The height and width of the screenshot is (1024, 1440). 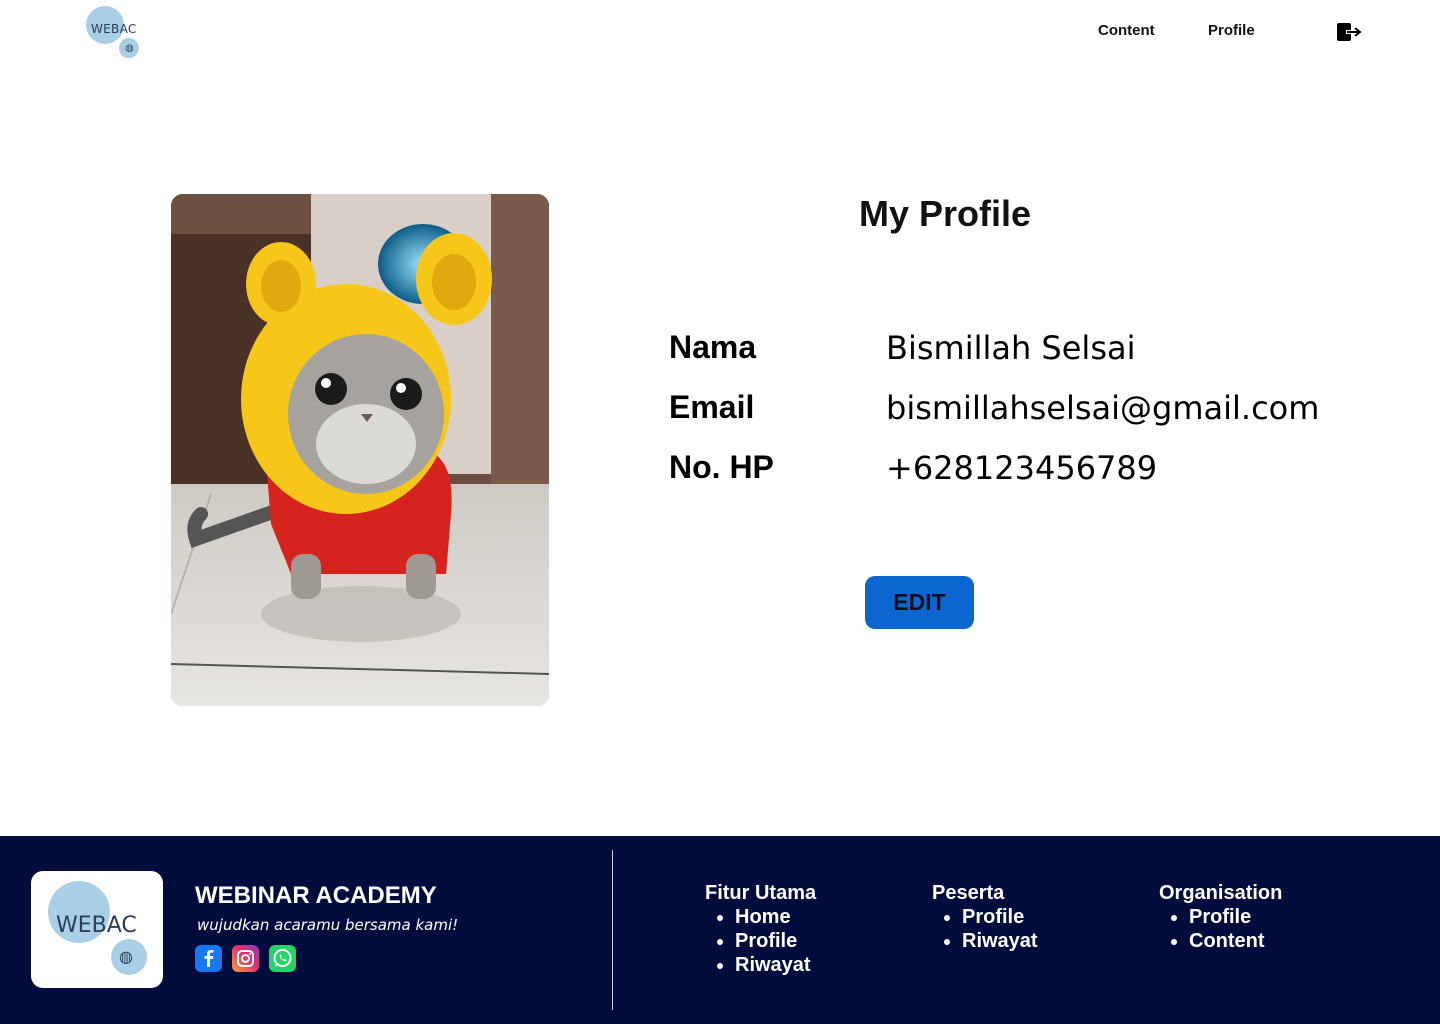 I want to click on footer-link-home: Home, so click(x=775, y=917).